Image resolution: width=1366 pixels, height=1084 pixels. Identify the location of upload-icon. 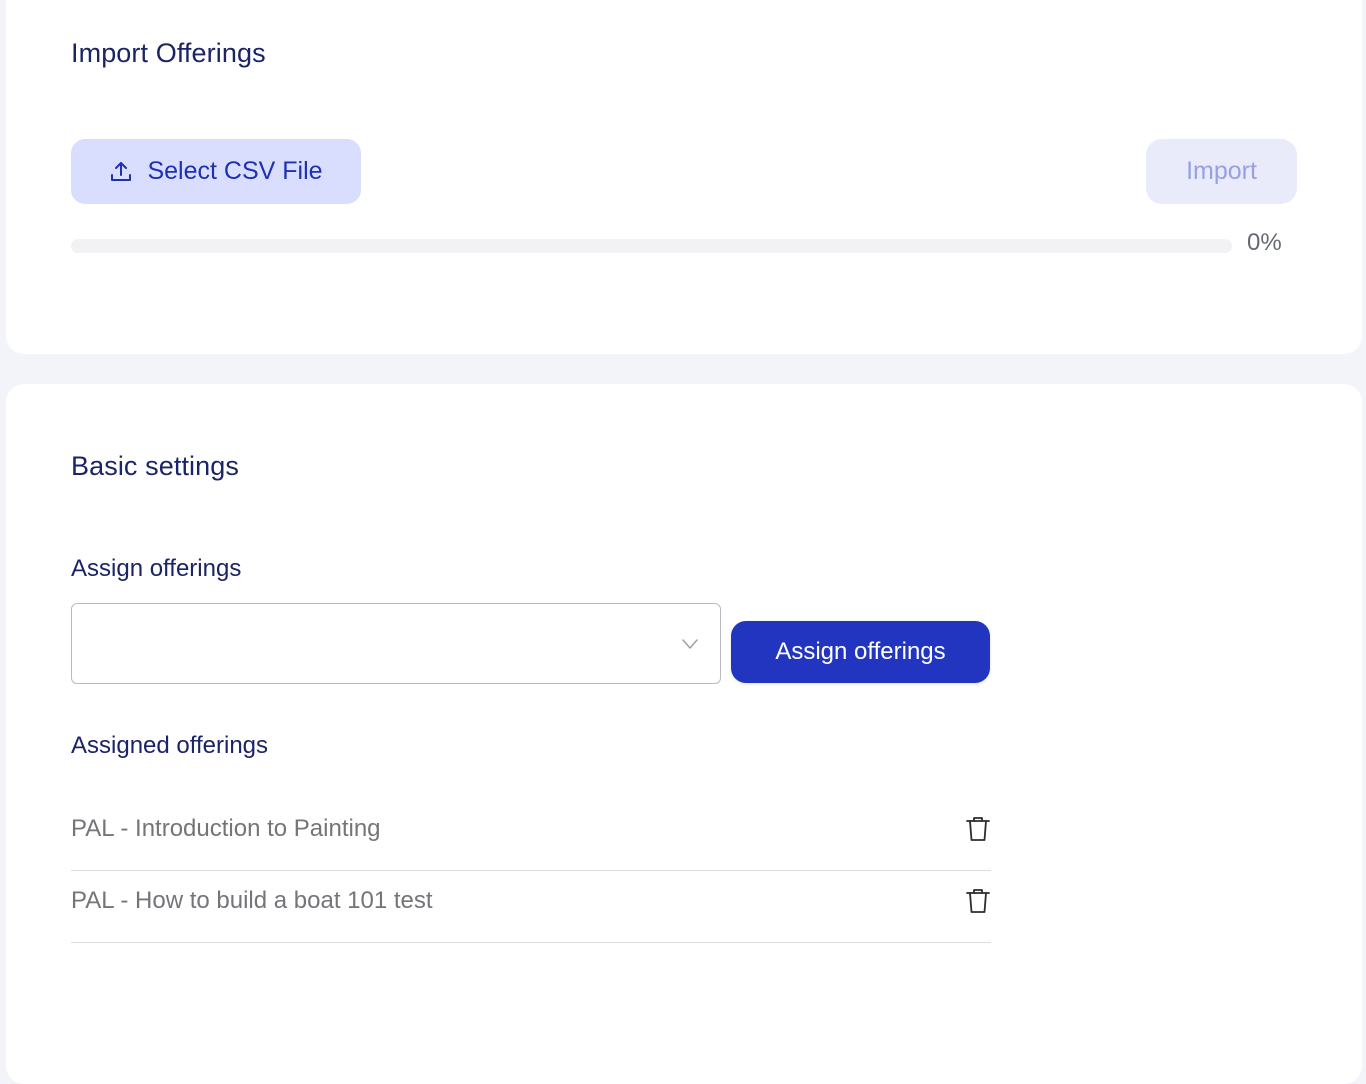
(121, 171).